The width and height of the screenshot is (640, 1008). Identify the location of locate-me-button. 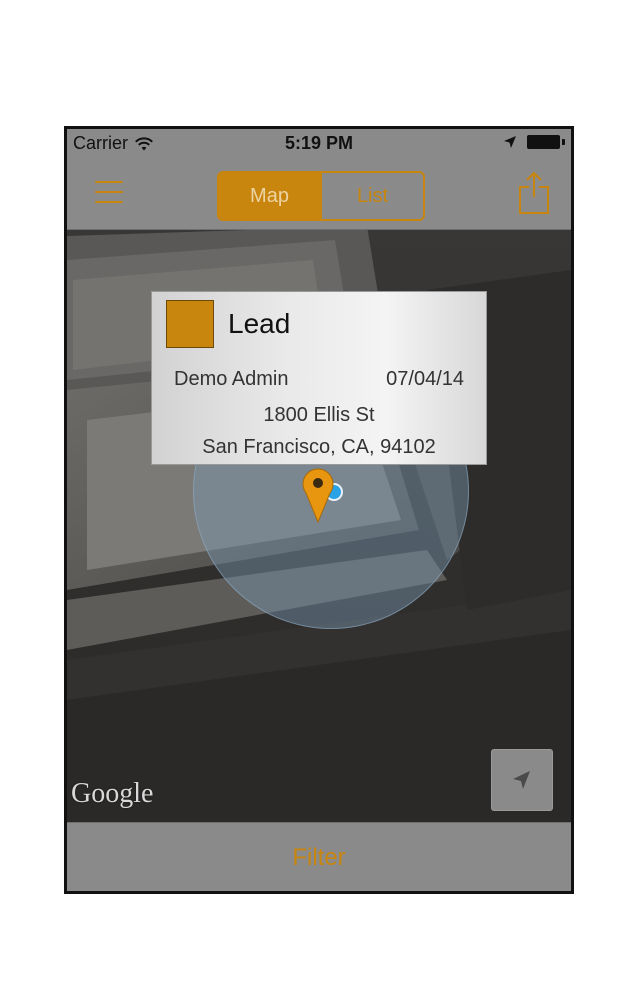
(522, 780).